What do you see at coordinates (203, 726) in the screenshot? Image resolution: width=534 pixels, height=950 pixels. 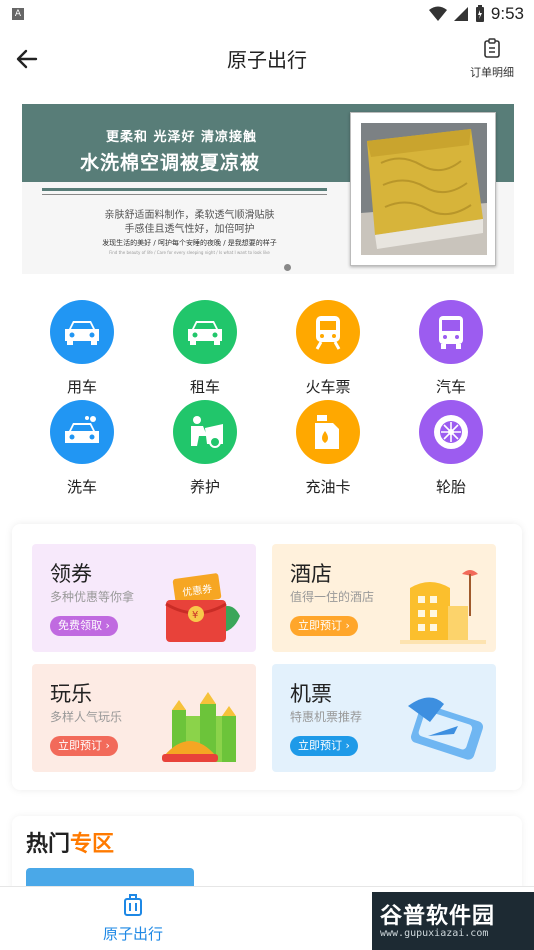 I see `amusement-illustration` at bounding box center [203, 726].